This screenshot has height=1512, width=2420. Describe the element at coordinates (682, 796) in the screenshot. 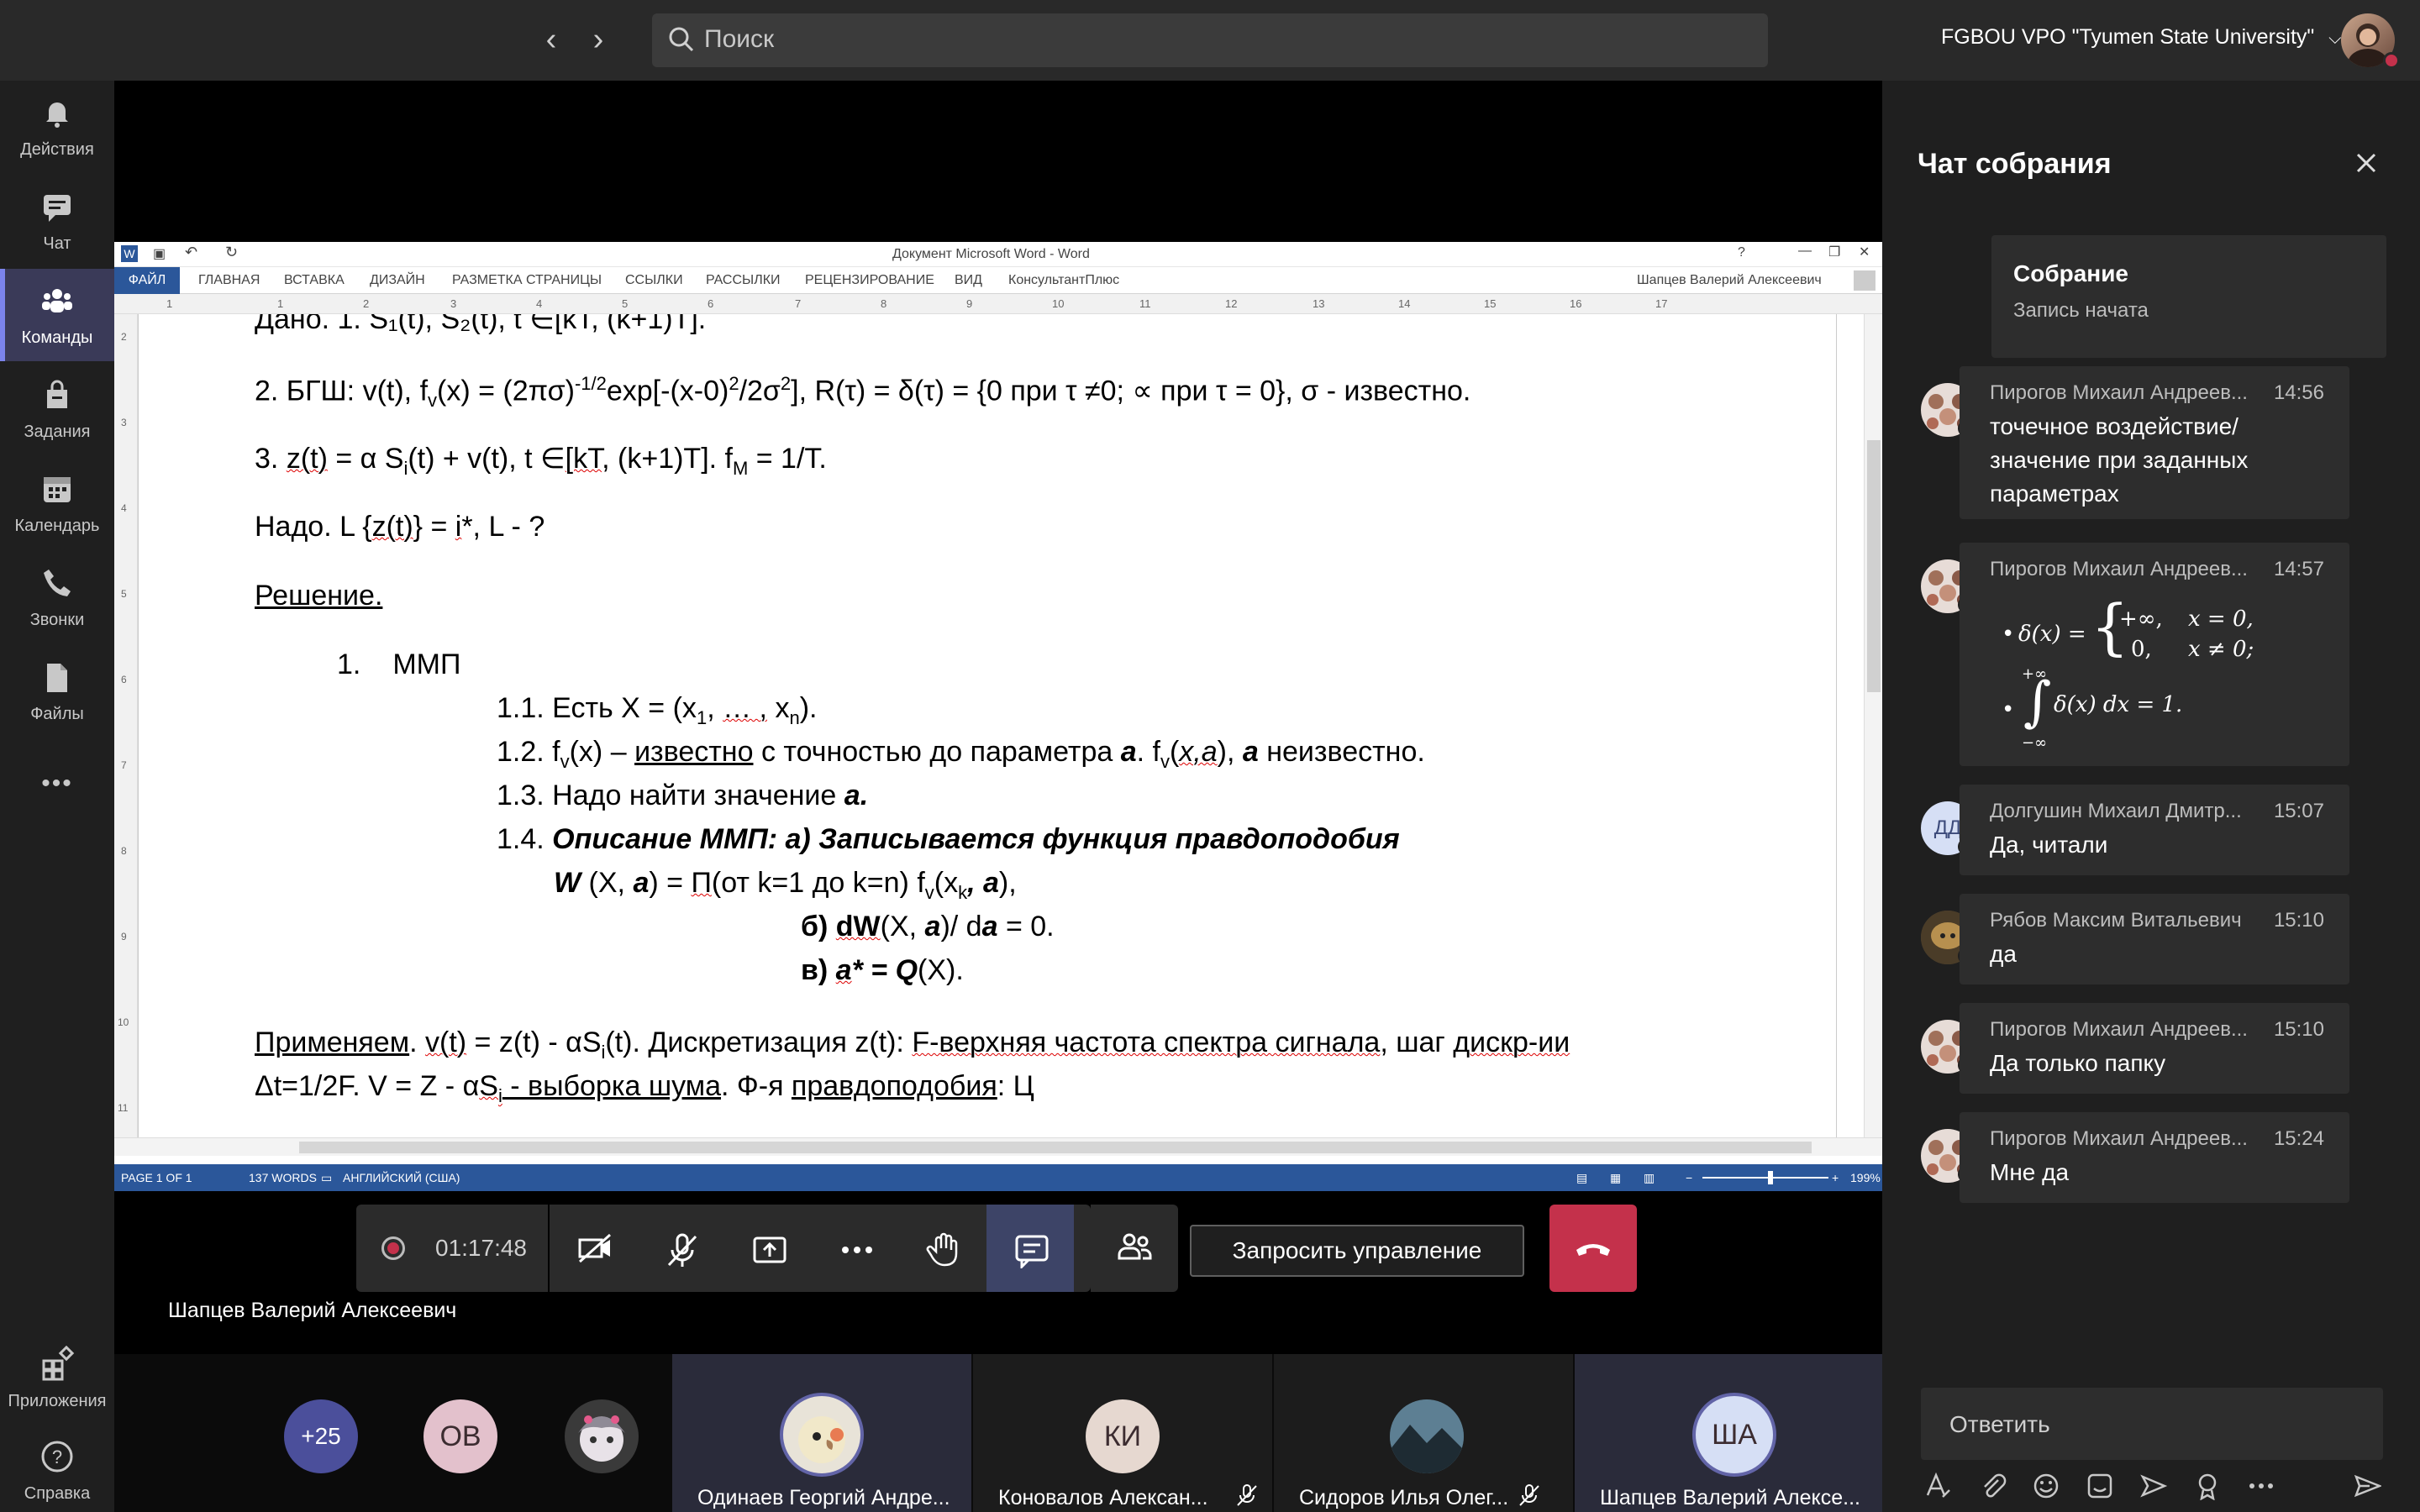

I see `doc-line: 1.3. Надо найти значение a.` at that location.